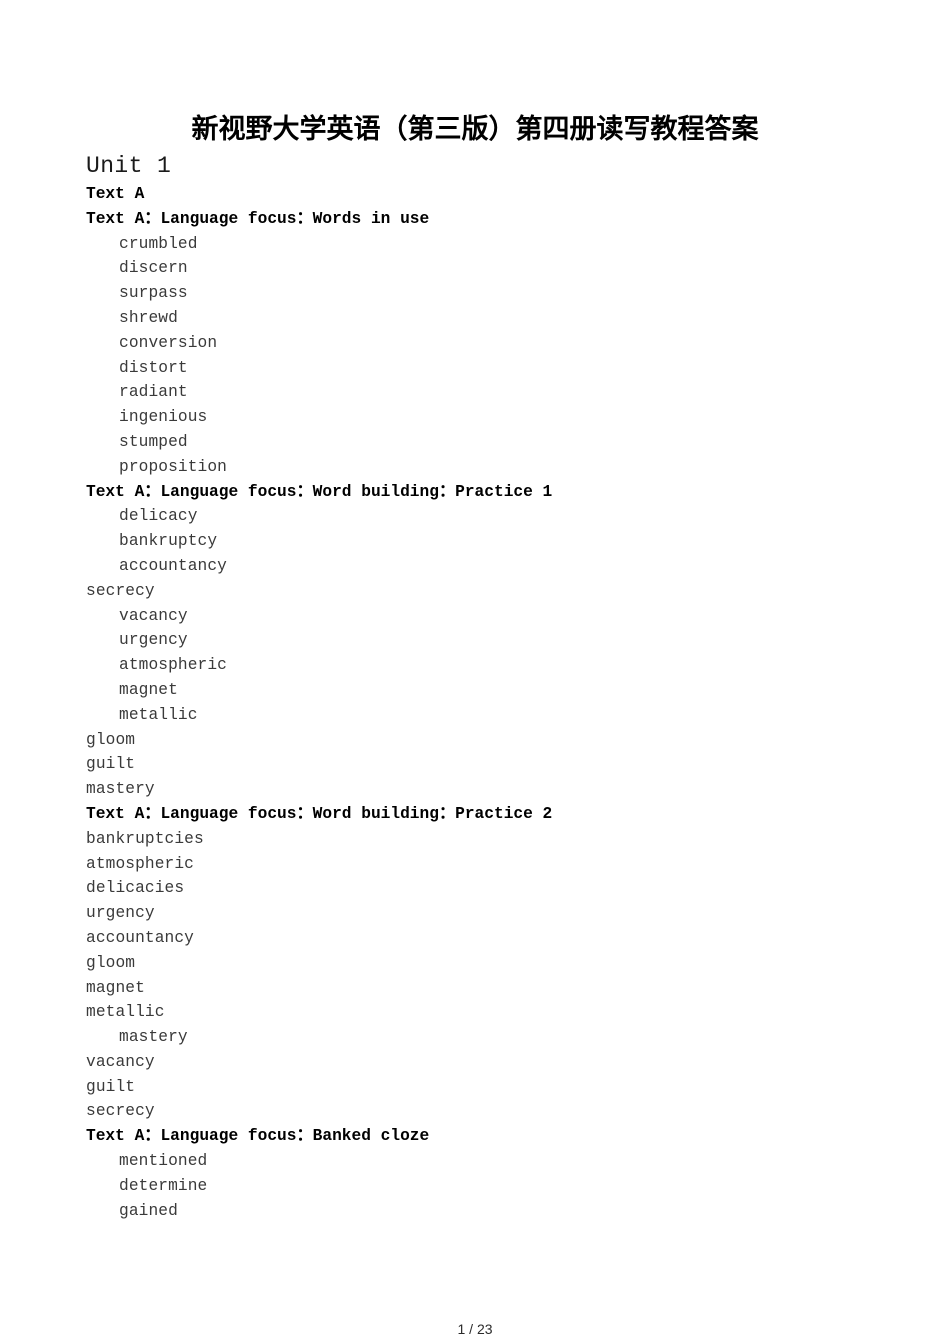 Image resolution: width=950 pixels, height=1343 pixels. What do you see at coordinates (129, 166) in the screenshot?
I see `unit-heading: Unit 1` at bounding box center [129, 166].